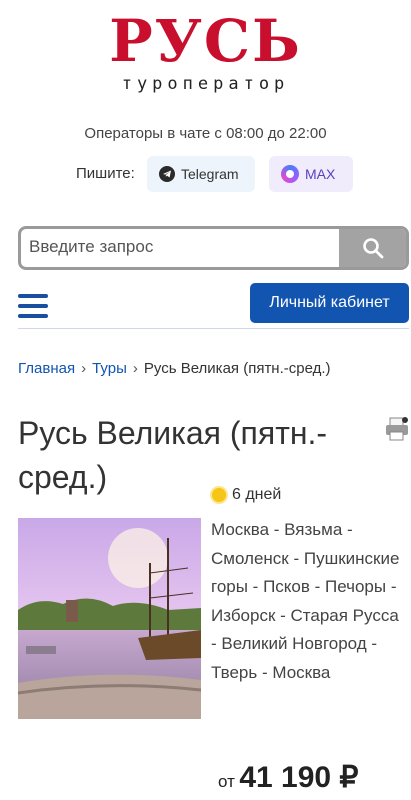 The height and width of the screenshot is (800, 411). What do you see at coordinates (205, 41) in the screenshot?
I see `logo-title: РУСЬ` at bounding box center [205, 41].